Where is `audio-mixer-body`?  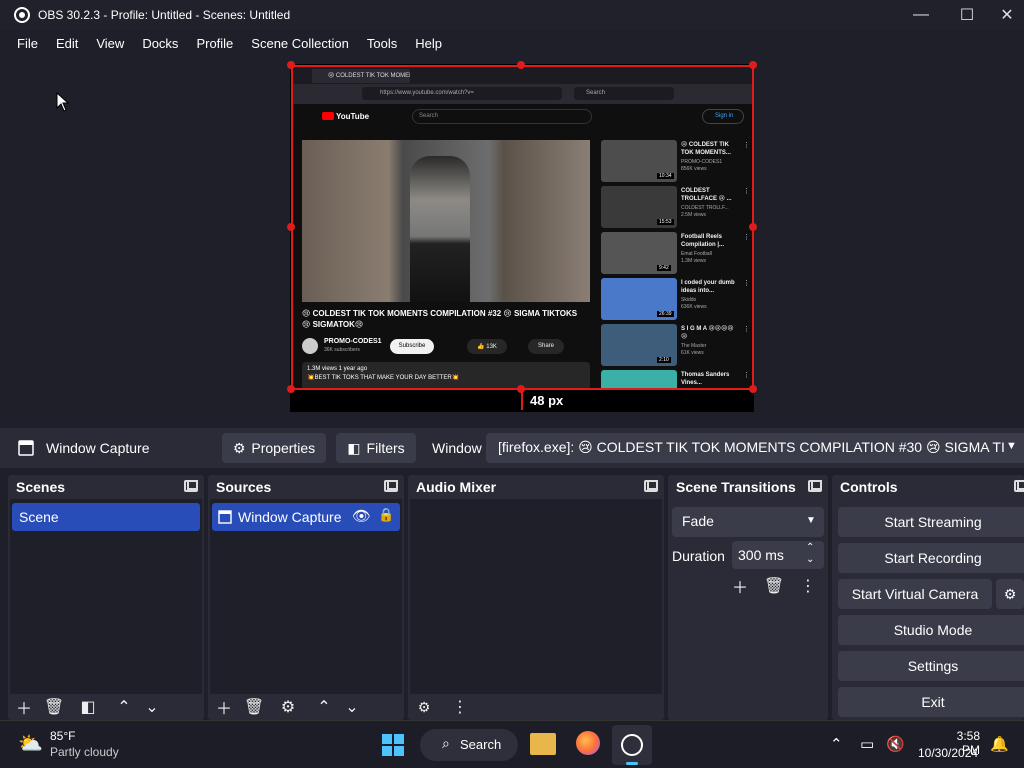 audio-mixer-body is located at coordinates (536, 596).